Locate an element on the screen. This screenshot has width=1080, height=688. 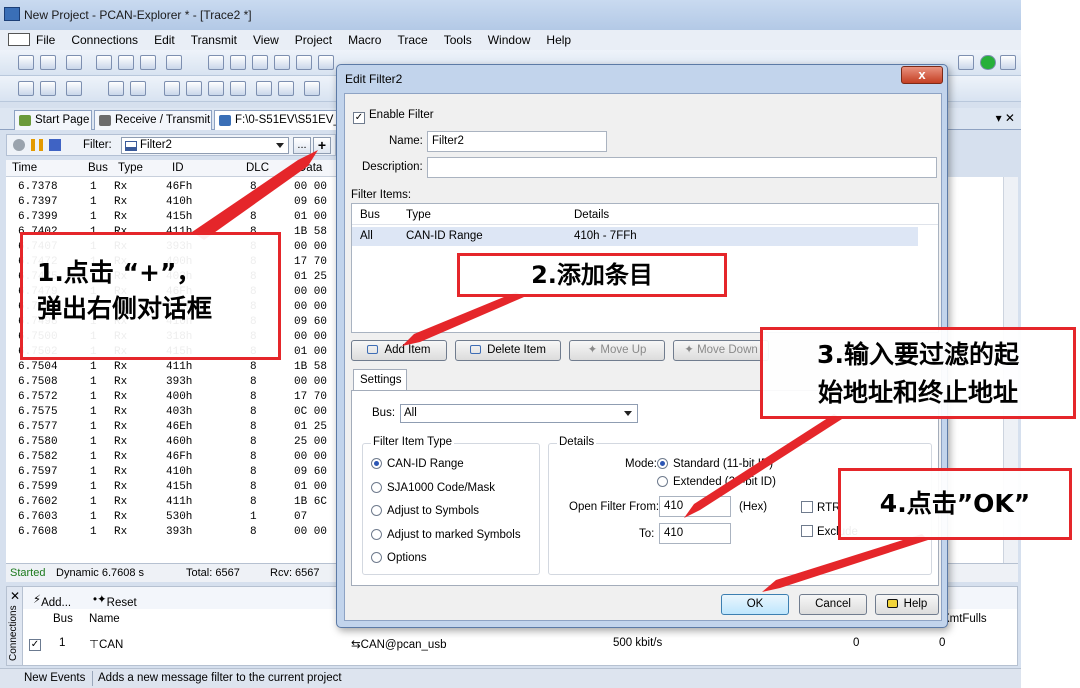
delete-icon is located at coordinates (238, 88).